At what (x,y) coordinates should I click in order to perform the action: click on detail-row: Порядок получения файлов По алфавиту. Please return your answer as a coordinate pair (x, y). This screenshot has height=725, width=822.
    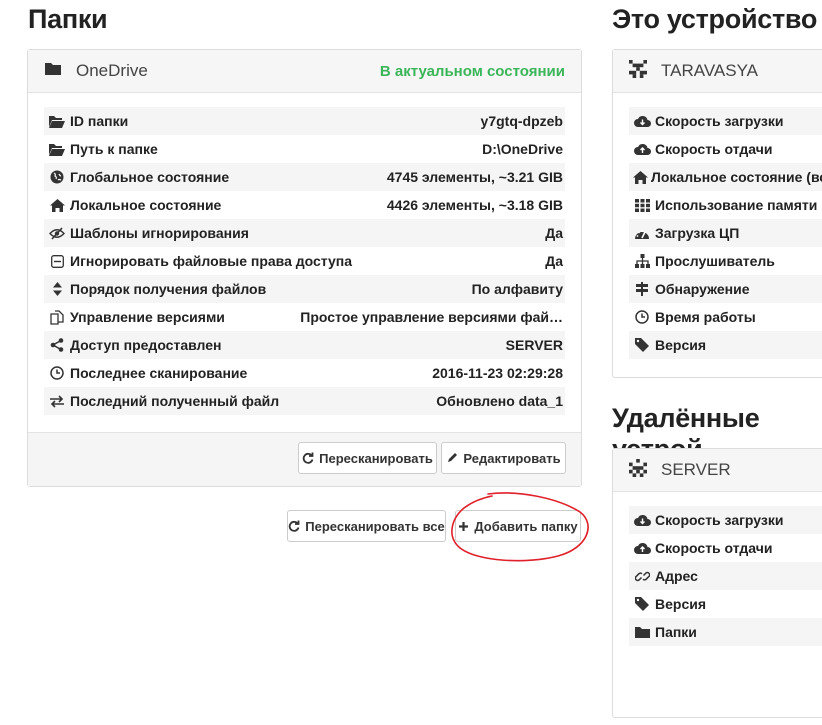
    Looking at the image, I should click on (304, 289).